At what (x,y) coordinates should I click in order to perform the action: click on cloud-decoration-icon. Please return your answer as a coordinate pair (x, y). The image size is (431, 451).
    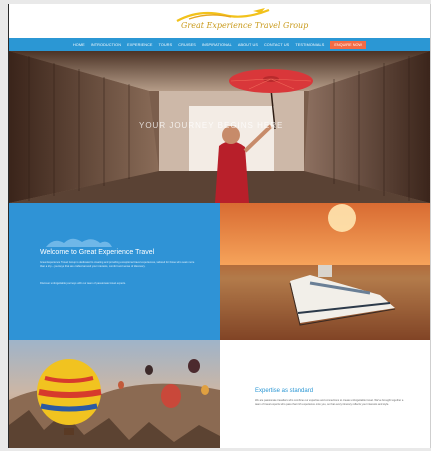
    Looking at the image, I should click on (79, 242).